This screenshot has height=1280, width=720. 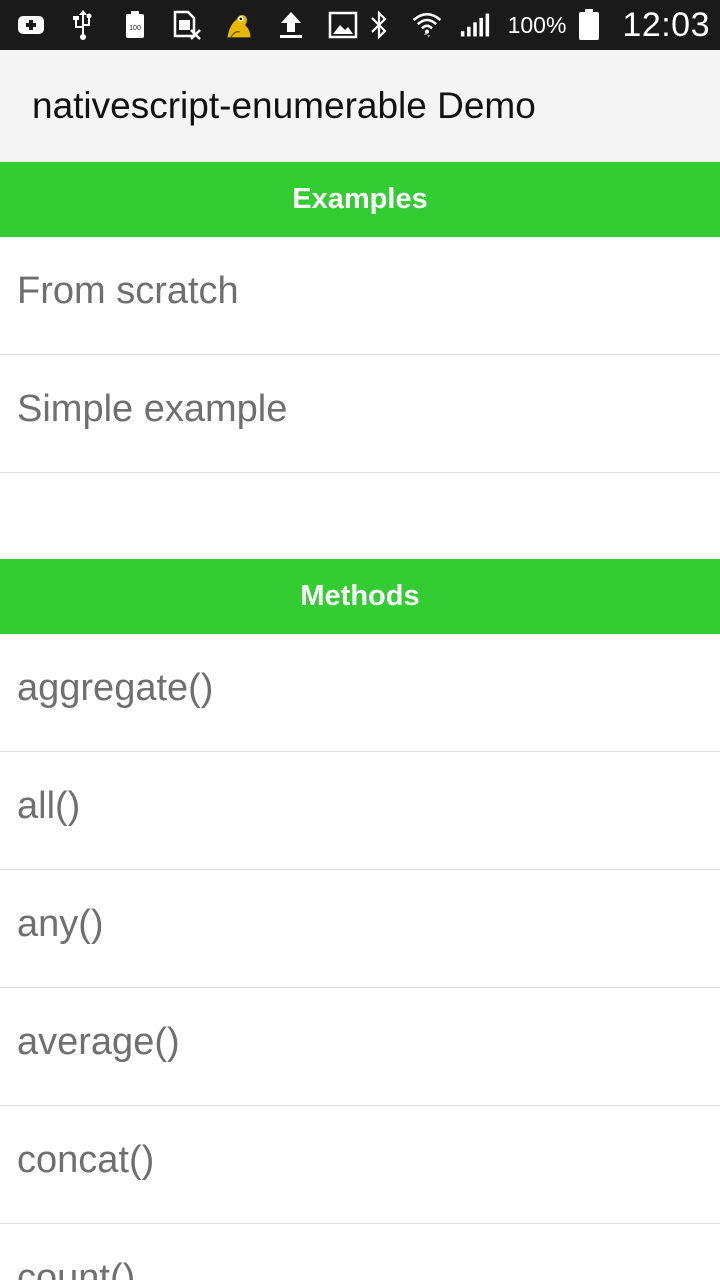 I want to click on list-item-count: count(), so click(x=360, y=1252).